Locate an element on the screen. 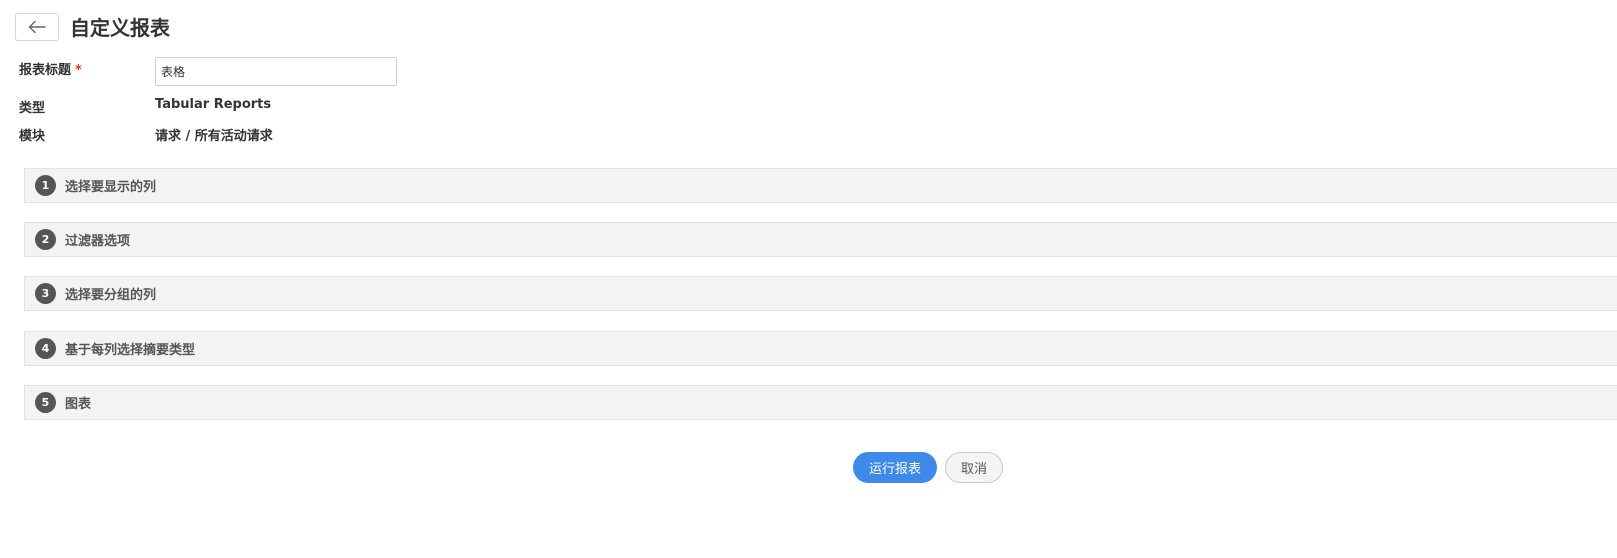 This screenshot has width=1617, height=558. section-summary-type: 4 基于每列选择摘要类型 is located at coordinates (820, 348).